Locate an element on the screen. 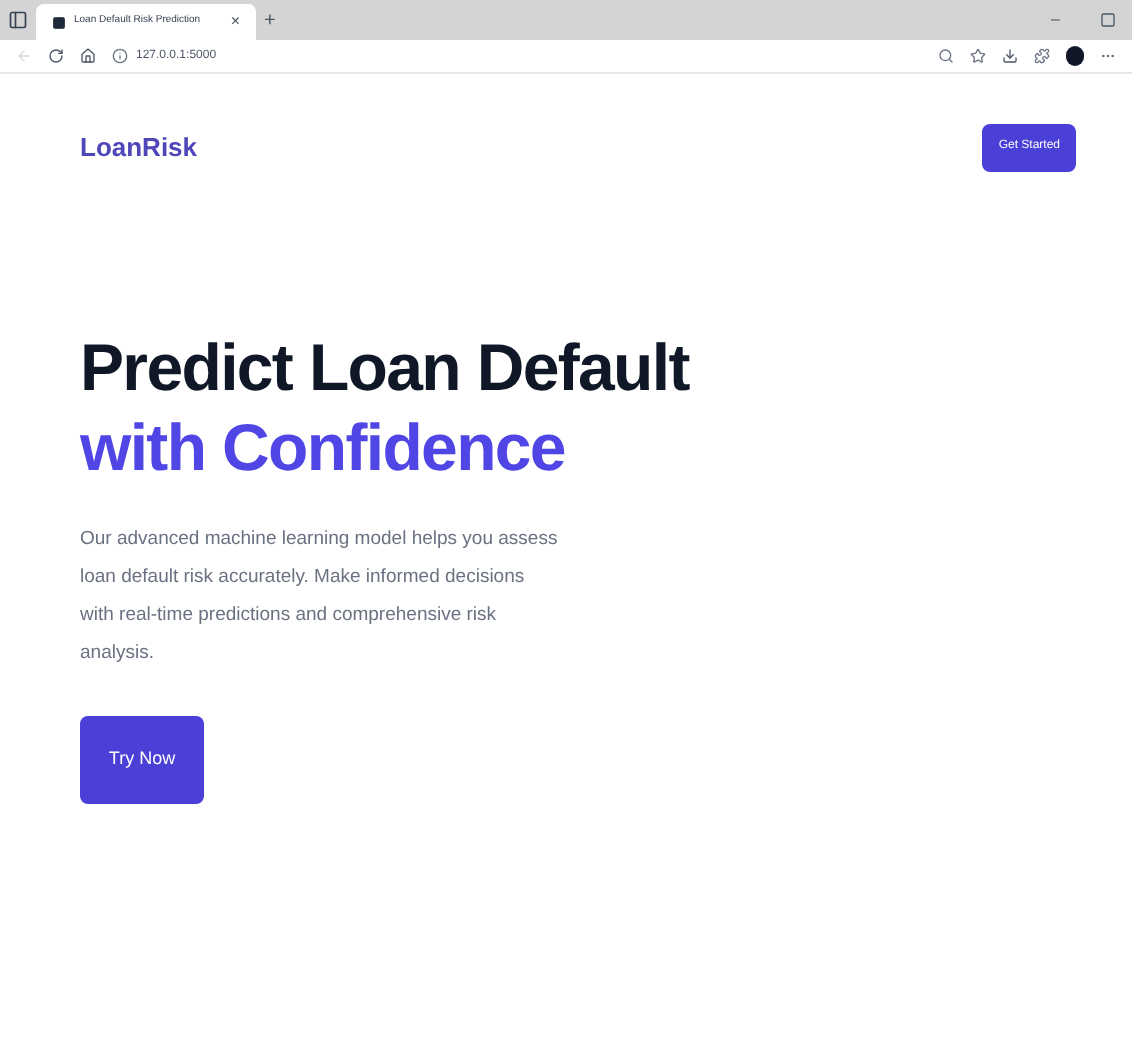  tab-close: × is located at coordinates (235, 22).